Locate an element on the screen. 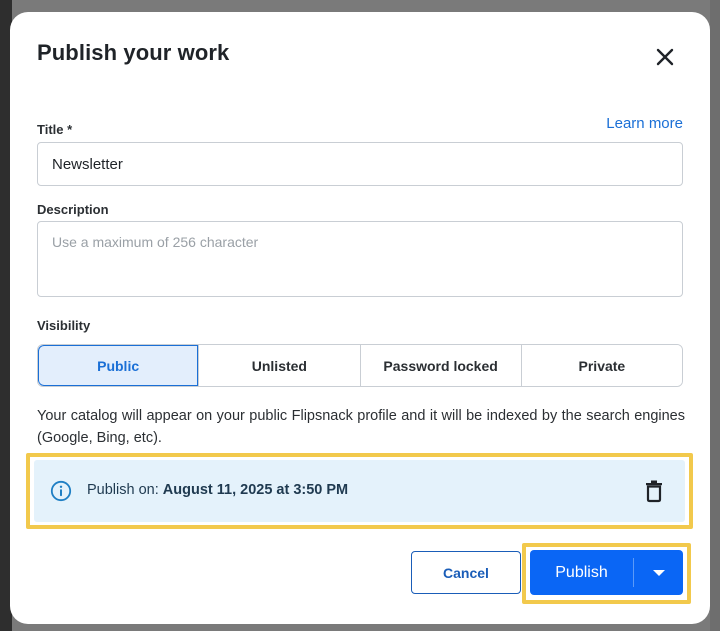 The width and height of the screenshot is (720, 631). publish-split-button: Publish is located at coordinates (606, 572).